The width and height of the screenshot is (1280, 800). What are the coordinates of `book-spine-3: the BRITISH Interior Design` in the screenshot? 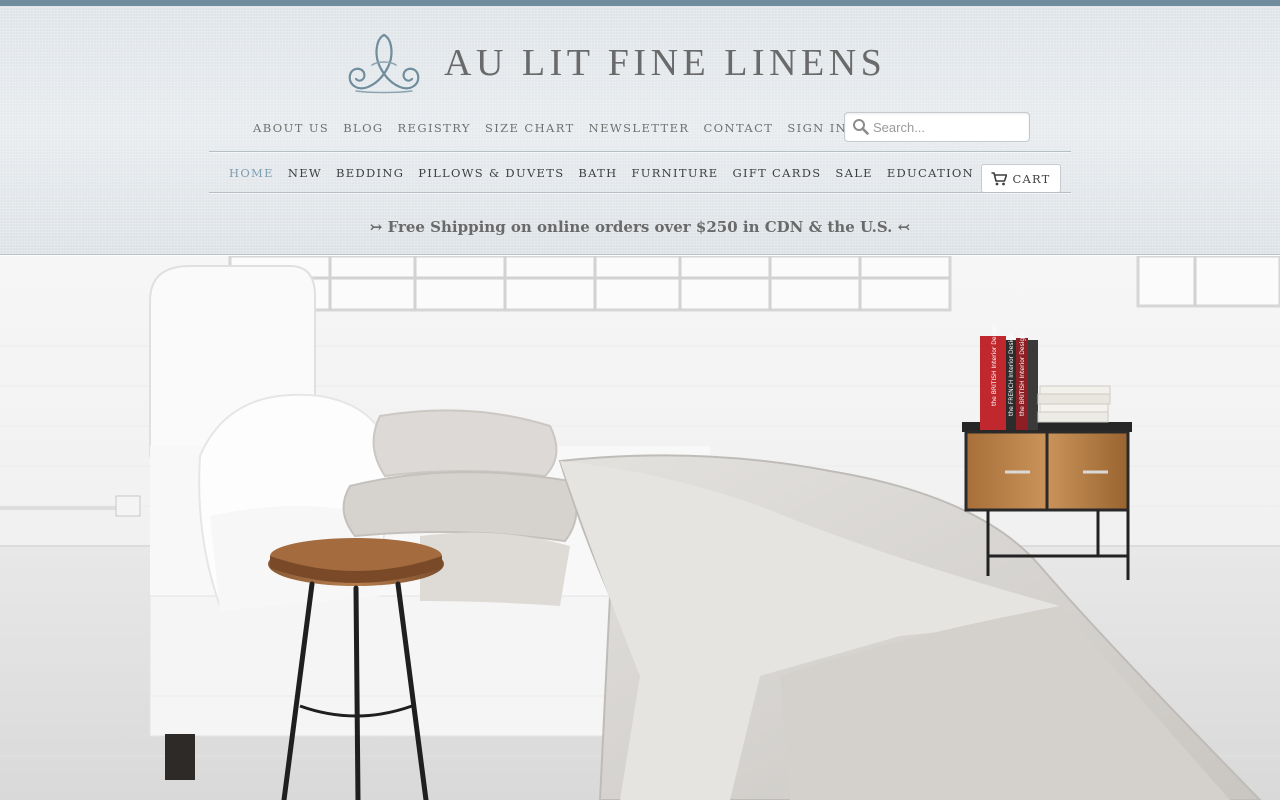 It's located at (1022, 375).